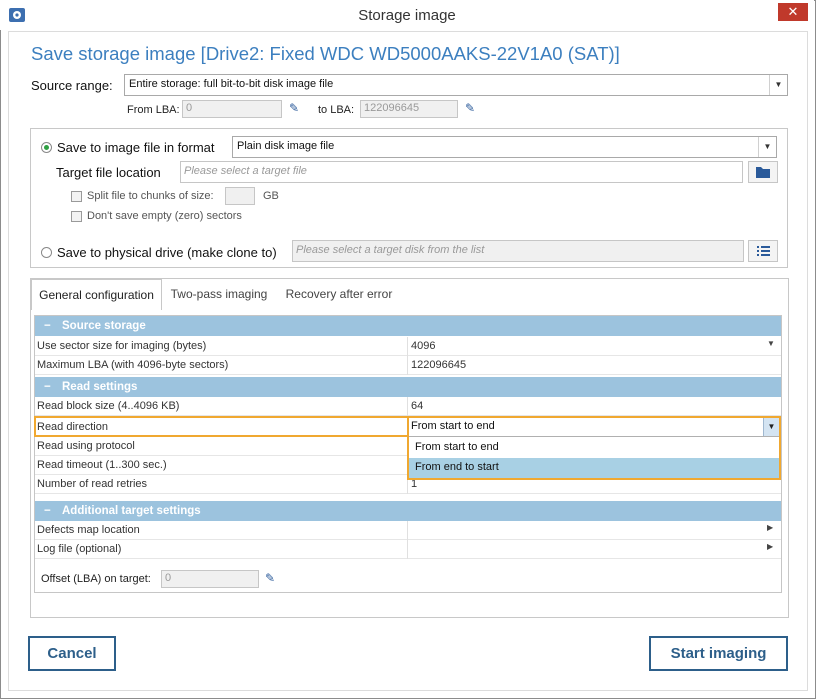  What do you see at coordinates (210, 579) in the screenshot?
I see `offset-field: 0` at bounding box center [210, 579].